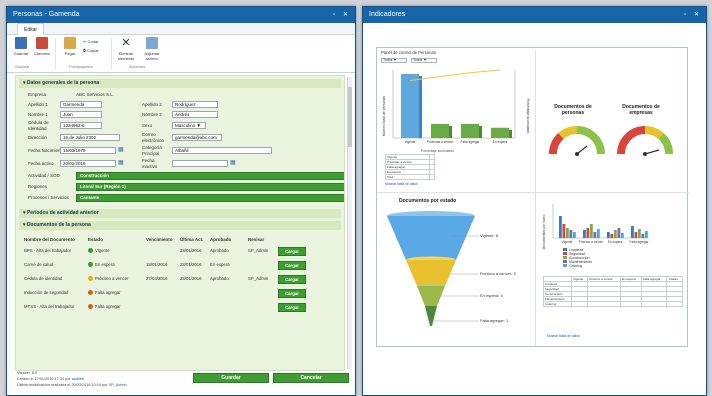 The width and height of the screenshot is (712, 396). Describe the element at coordinates (21, 46) in the screenshot. I see `save-button: Guardar` at that location.